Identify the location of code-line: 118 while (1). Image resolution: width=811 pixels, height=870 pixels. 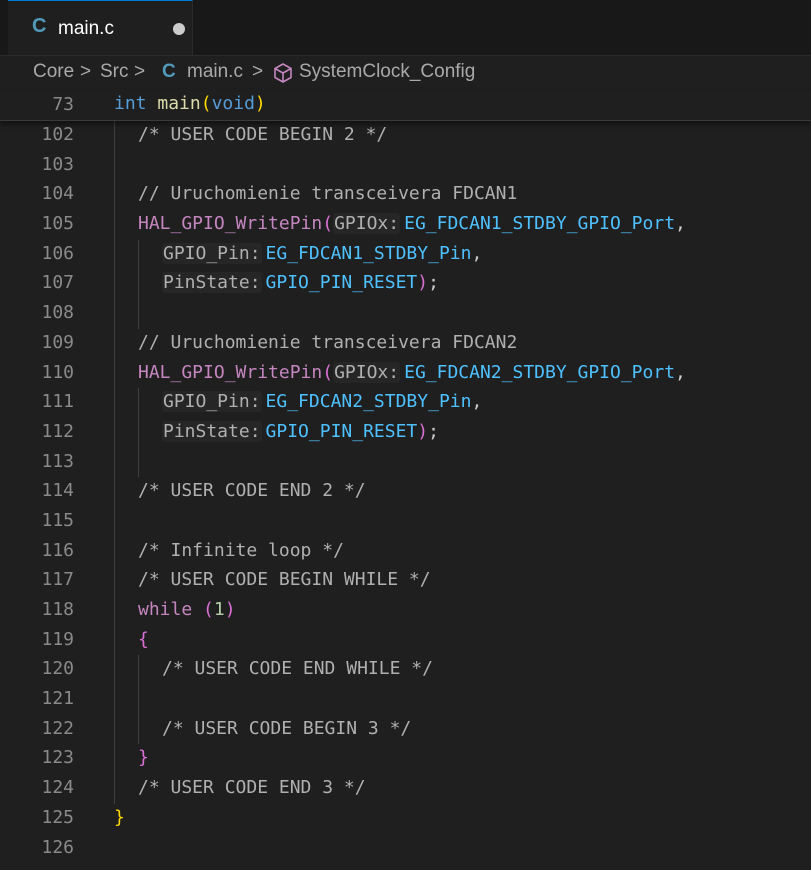
(405, 611).